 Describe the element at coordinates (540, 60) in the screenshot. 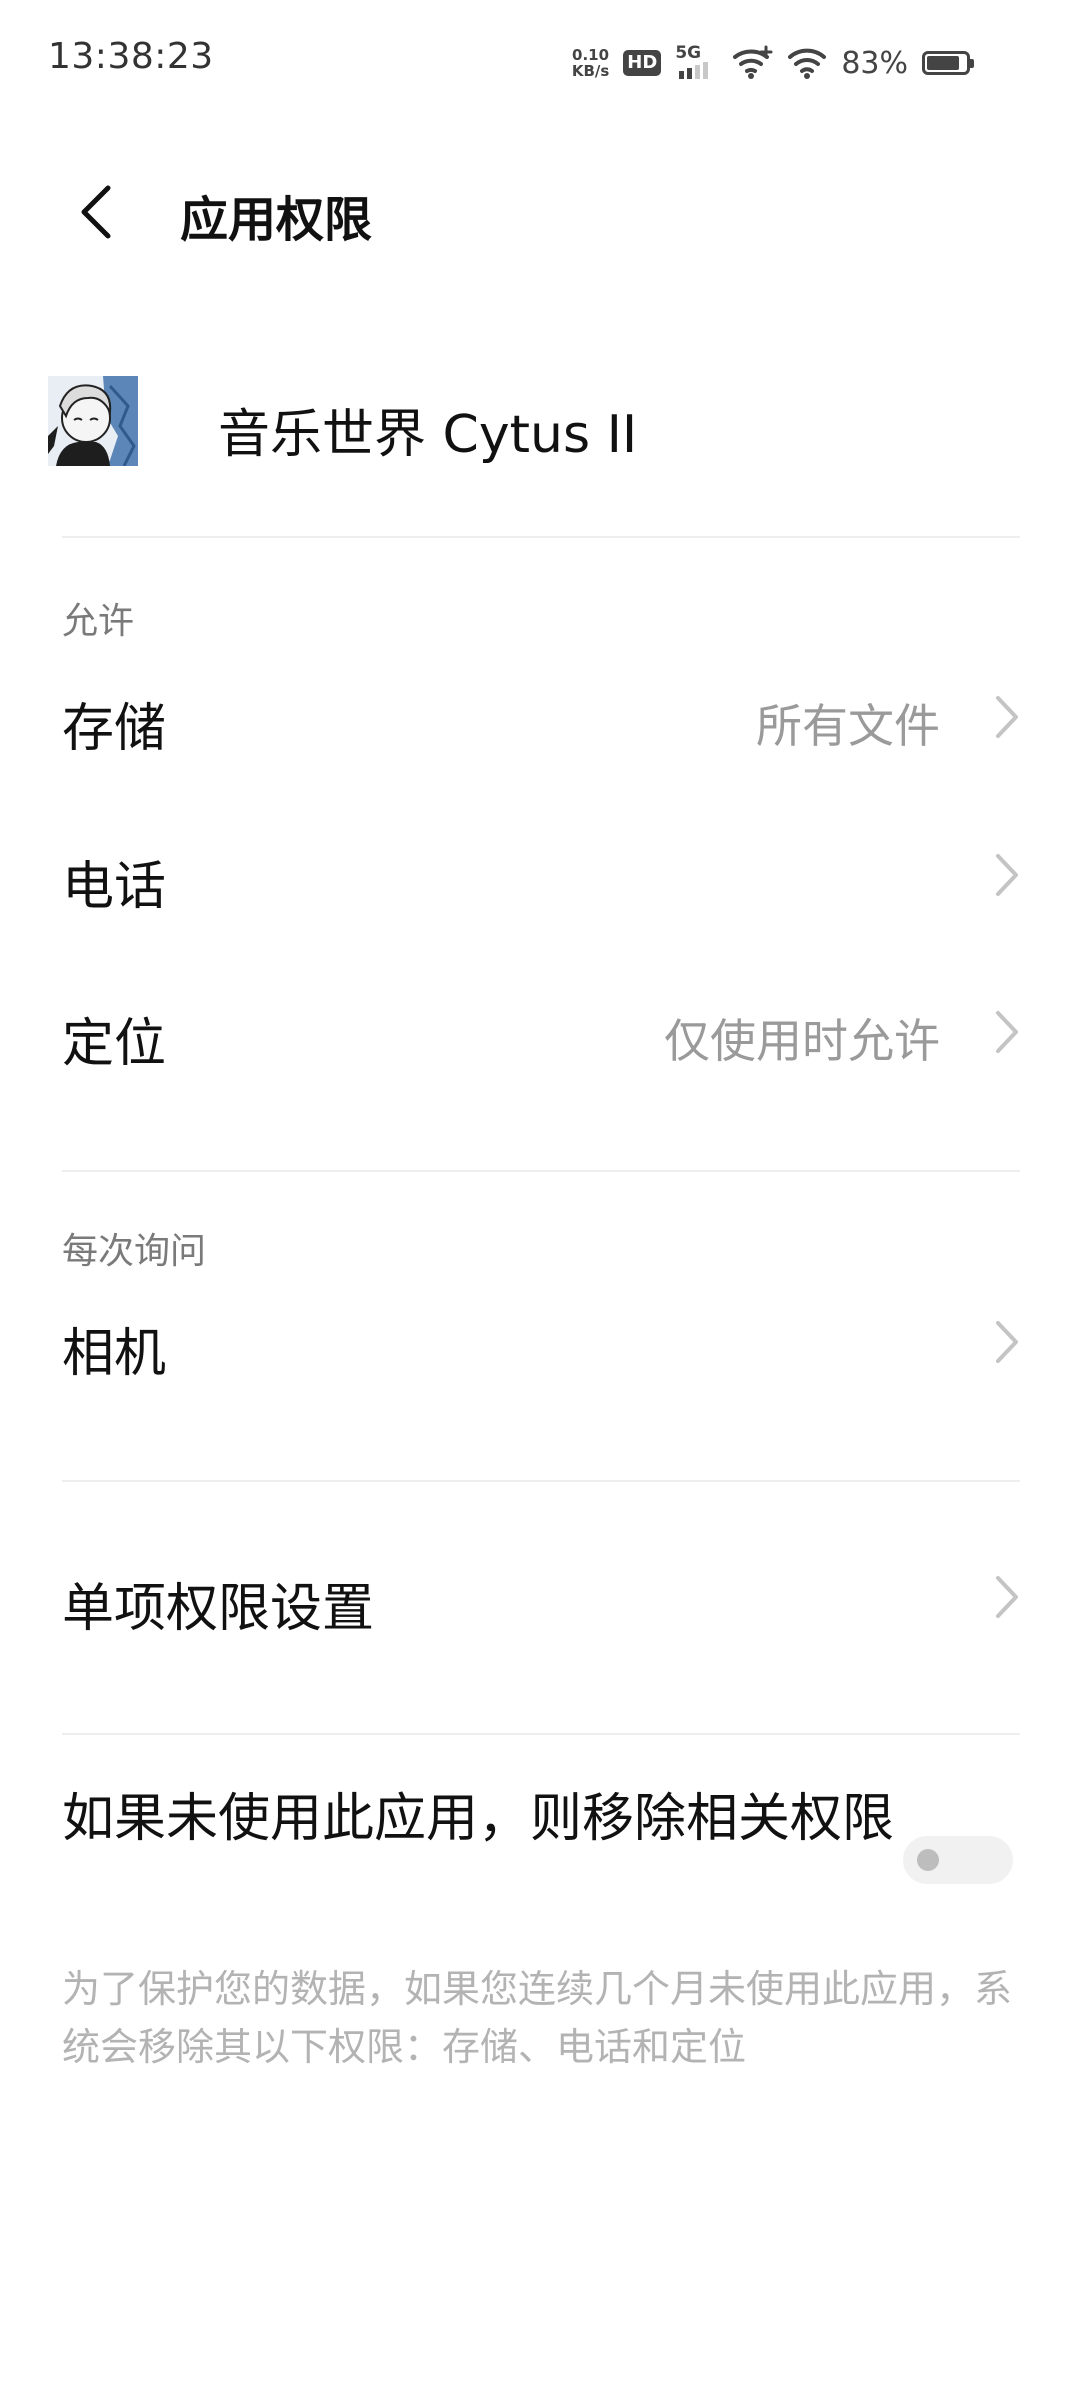

I see `status-bar: 13:38:23 0.10 KB/s HD 5G 83%` at that location.